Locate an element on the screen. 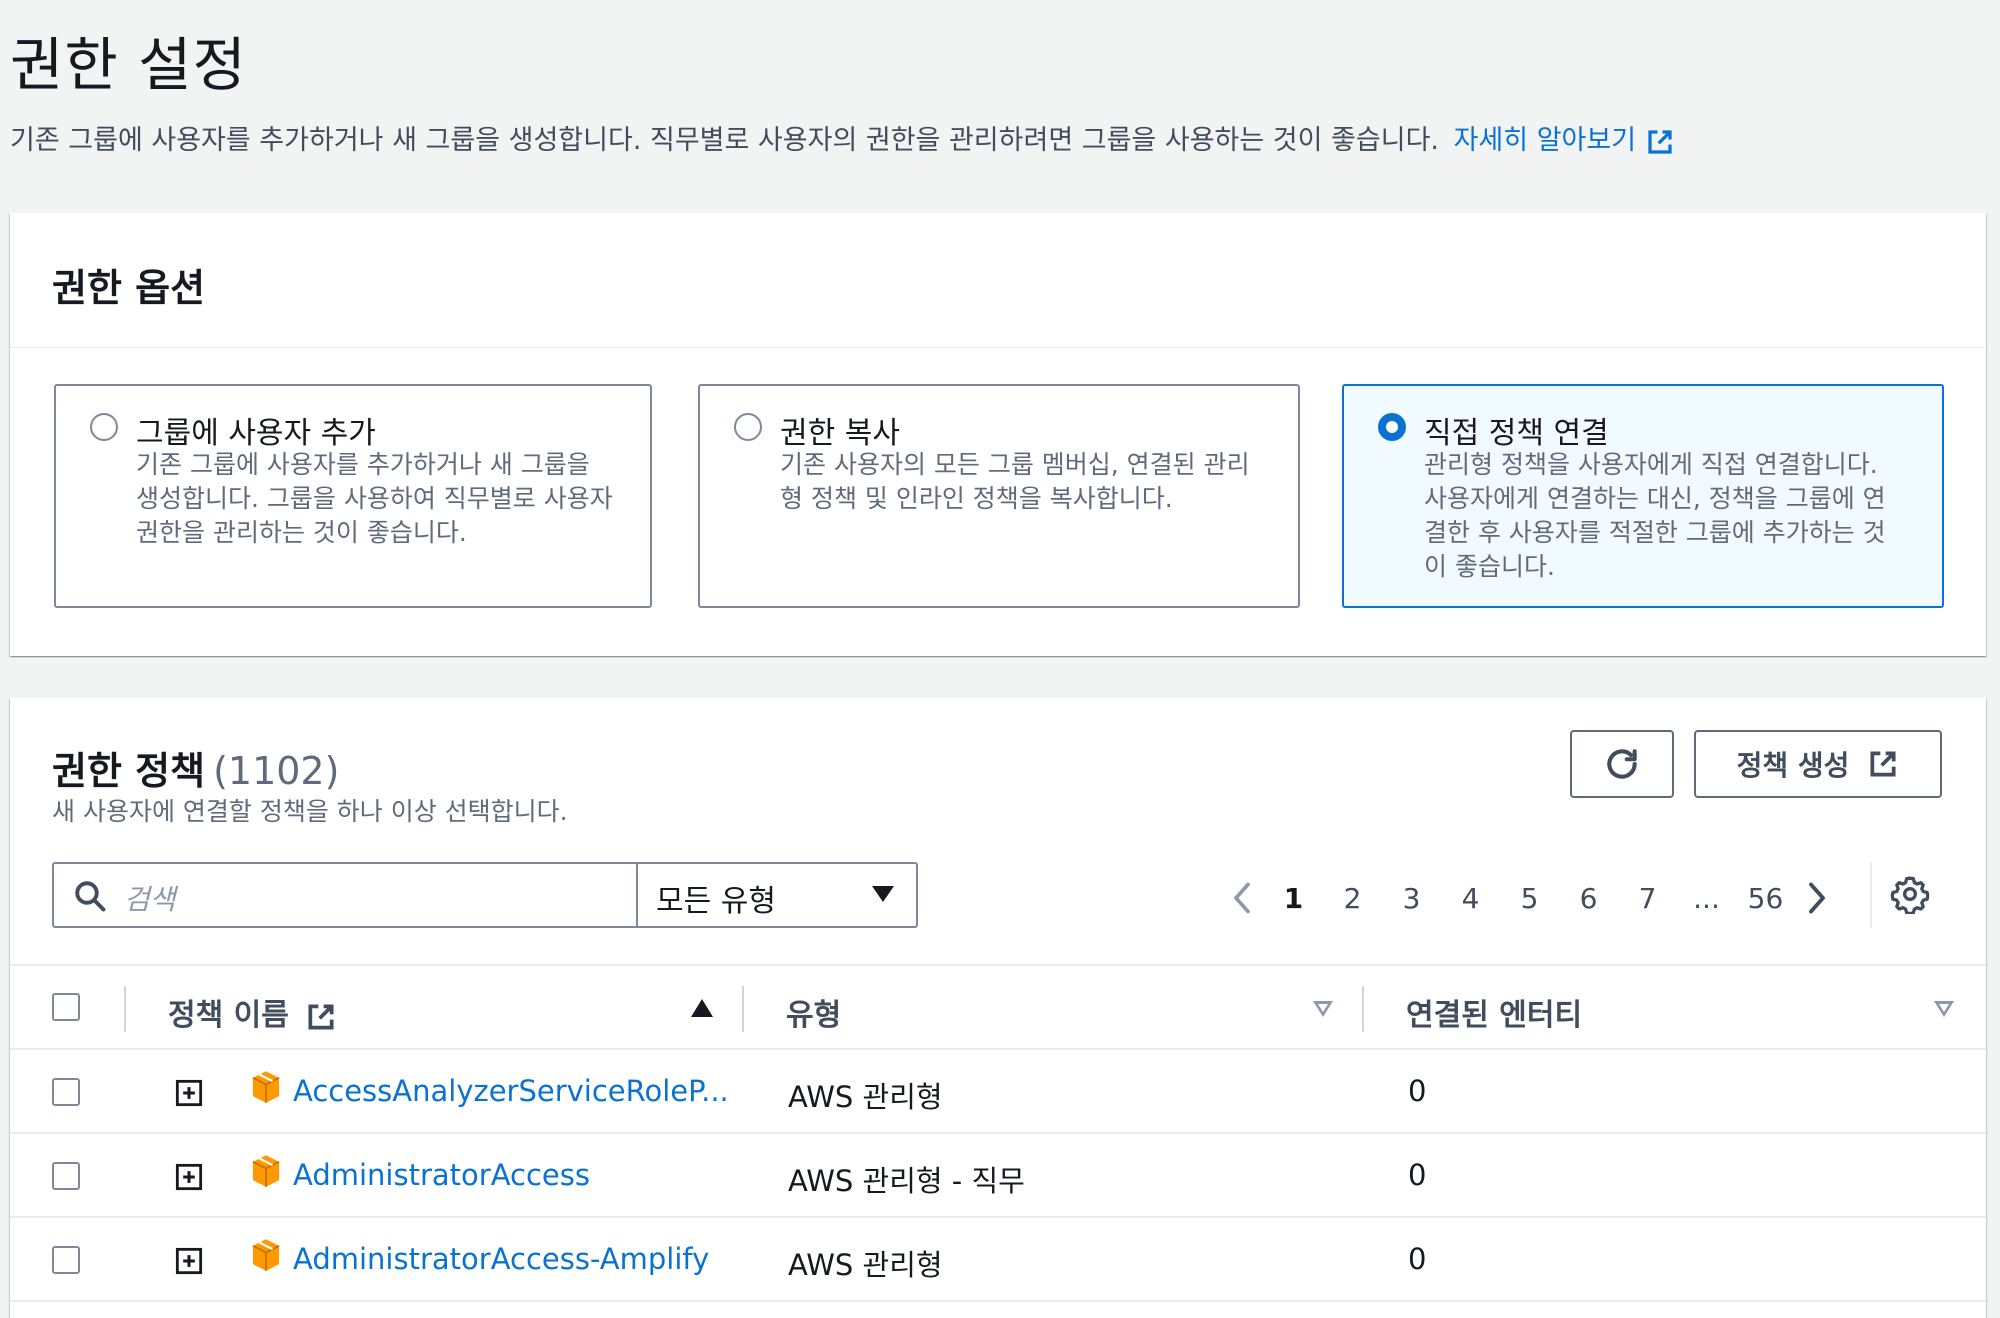  page-3: 3 is located at coordinates (1411, 898).